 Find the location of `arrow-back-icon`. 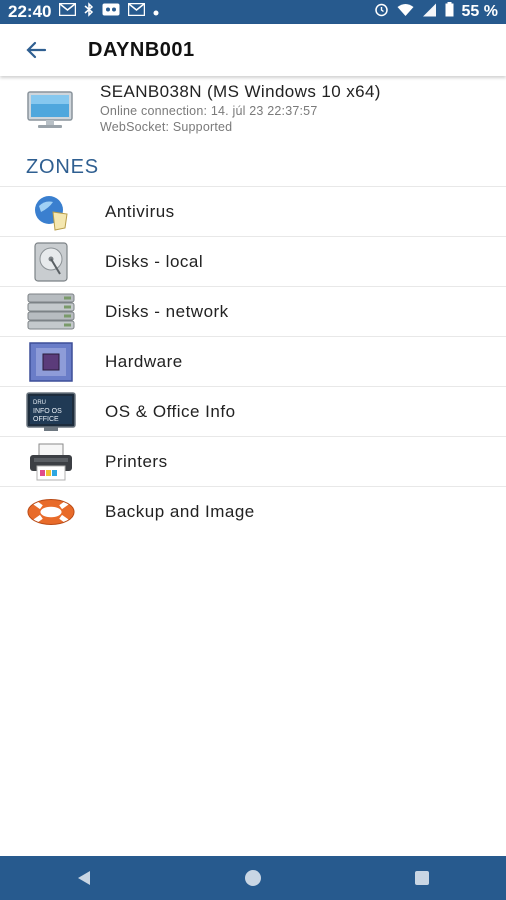

arrow-back-icon is located at coordinates (36, 50).